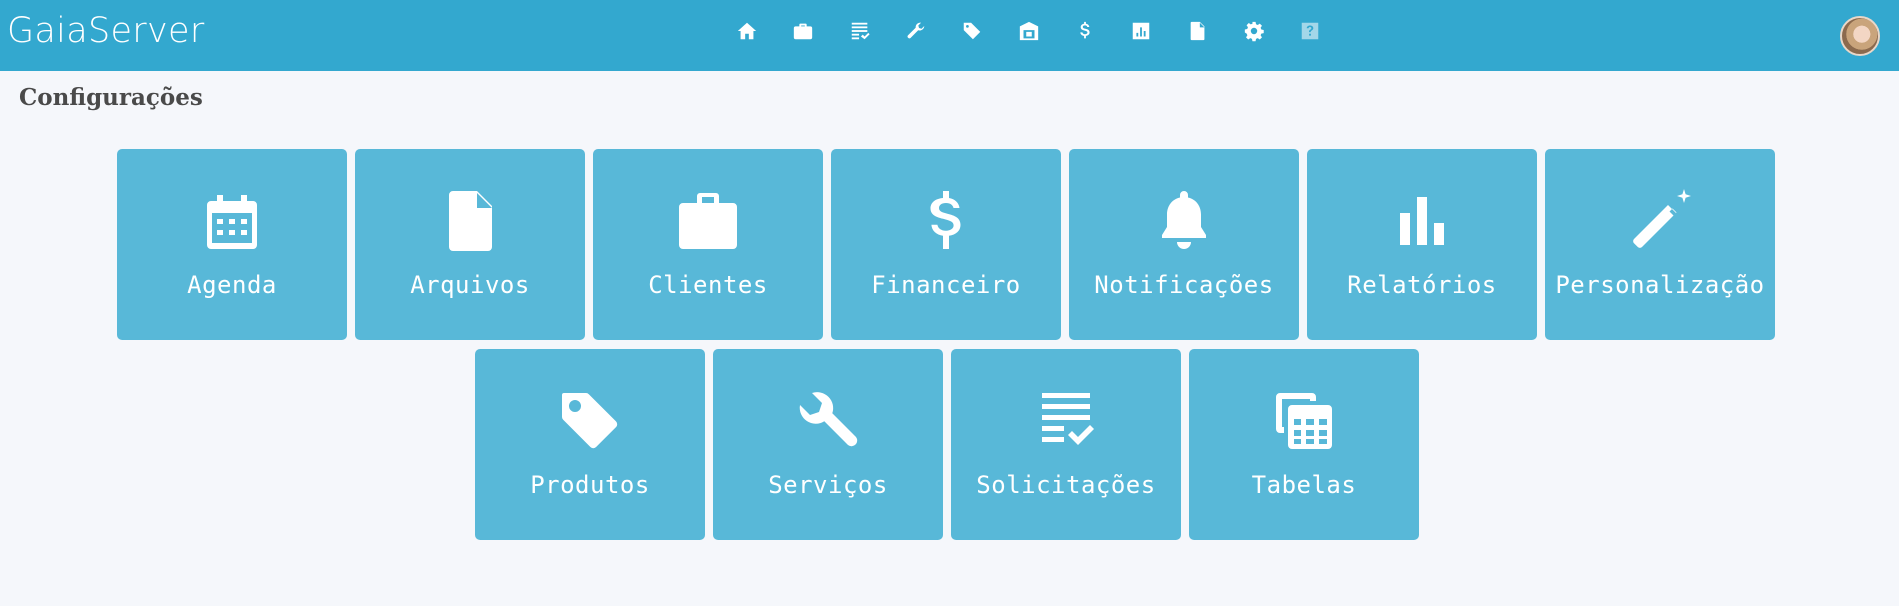 The width and height of the screenshot is (1899, 606). I want to click on home-icon, so click(747, 31).